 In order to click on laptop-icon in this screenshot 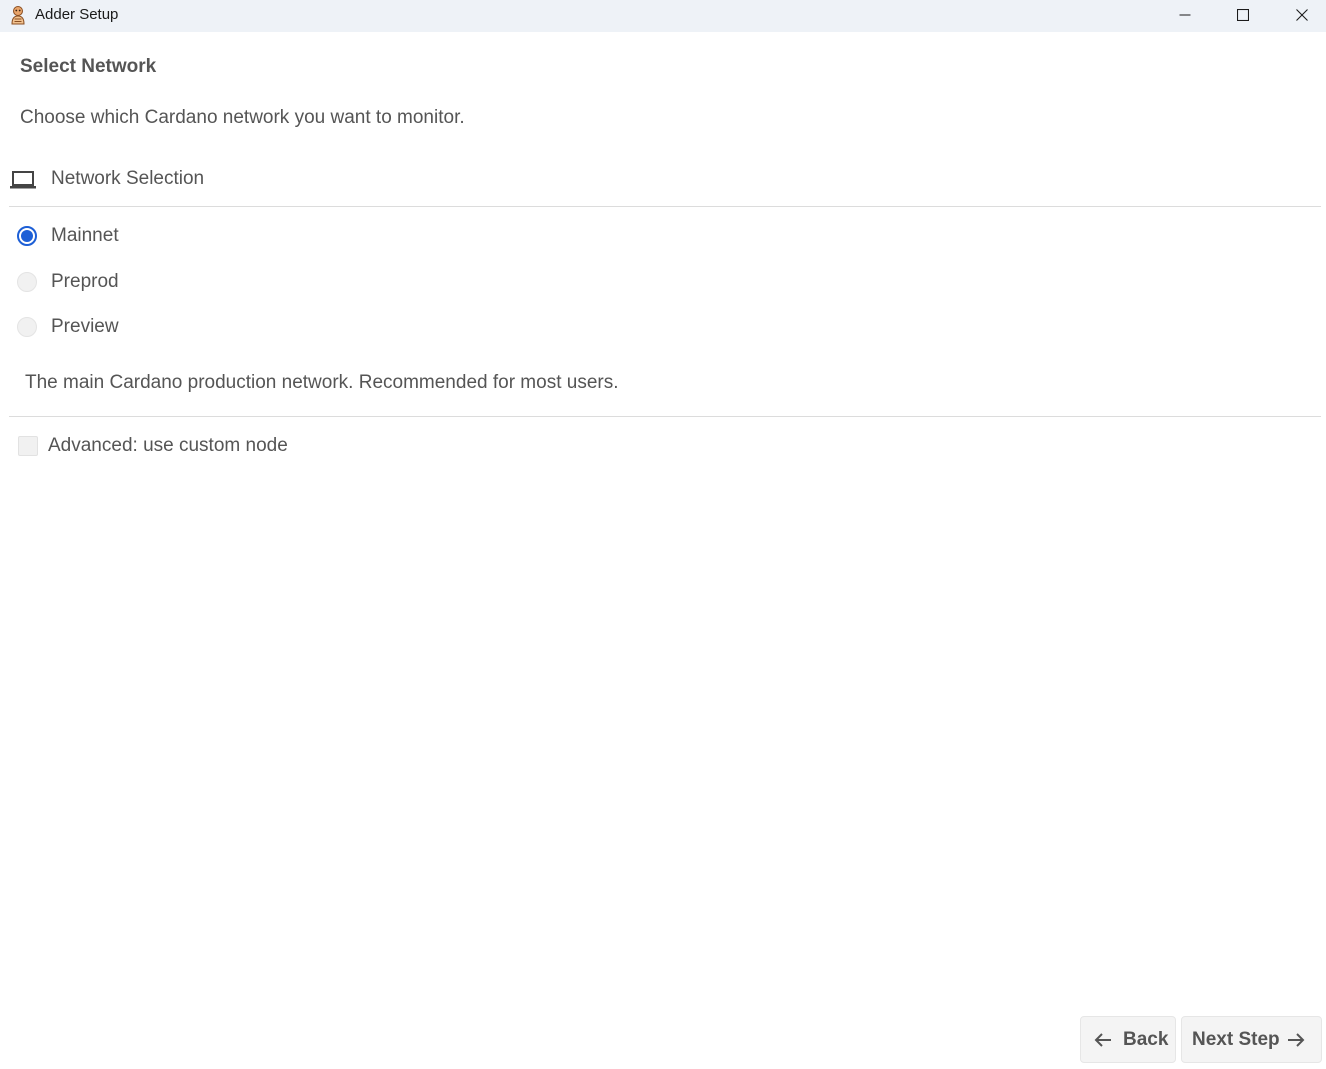, I will do `click(23, 179)`.